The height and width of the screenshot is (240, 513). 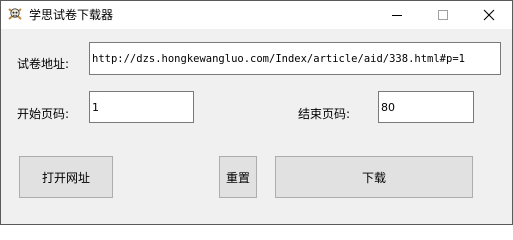 I want to click on skull-crossbones-icon, so click(x=15, y=14).